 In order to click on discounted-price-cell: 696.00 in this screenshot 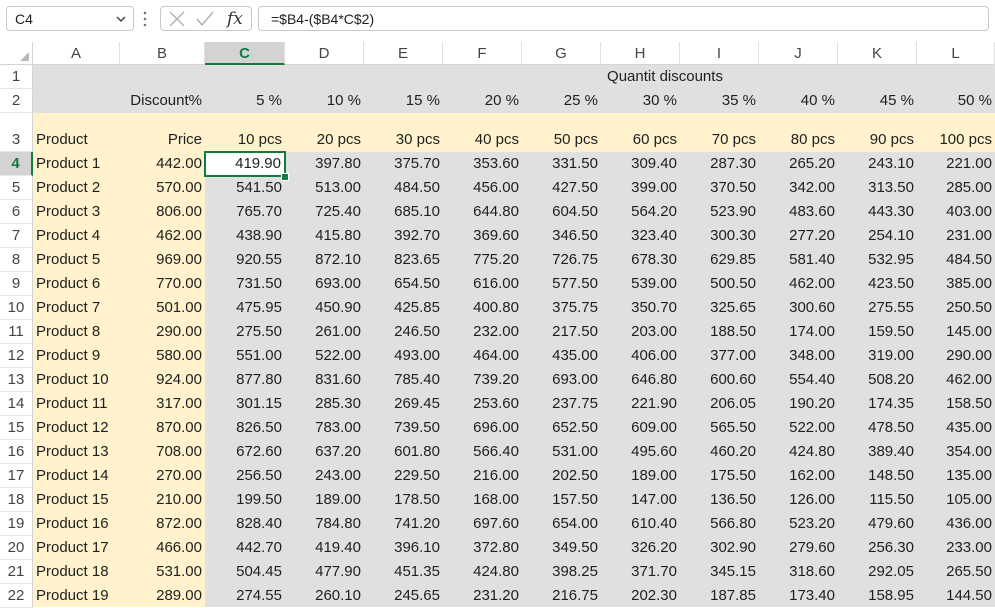, I will do `click(482, 428)`.